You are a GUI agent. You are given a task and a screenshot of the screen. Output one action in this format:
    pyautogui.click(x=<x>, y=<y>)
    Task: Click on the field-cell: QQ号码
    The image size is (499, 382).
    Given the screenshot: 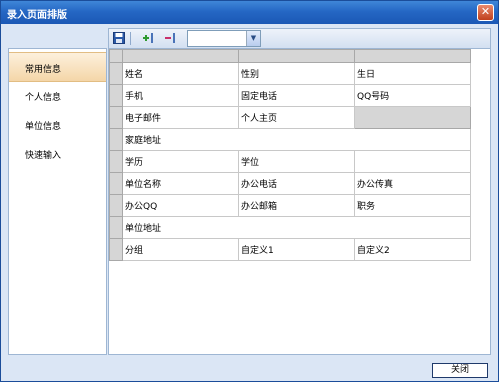 What is the action you would take?
    pyautogui.click(x=412, y=95)
    